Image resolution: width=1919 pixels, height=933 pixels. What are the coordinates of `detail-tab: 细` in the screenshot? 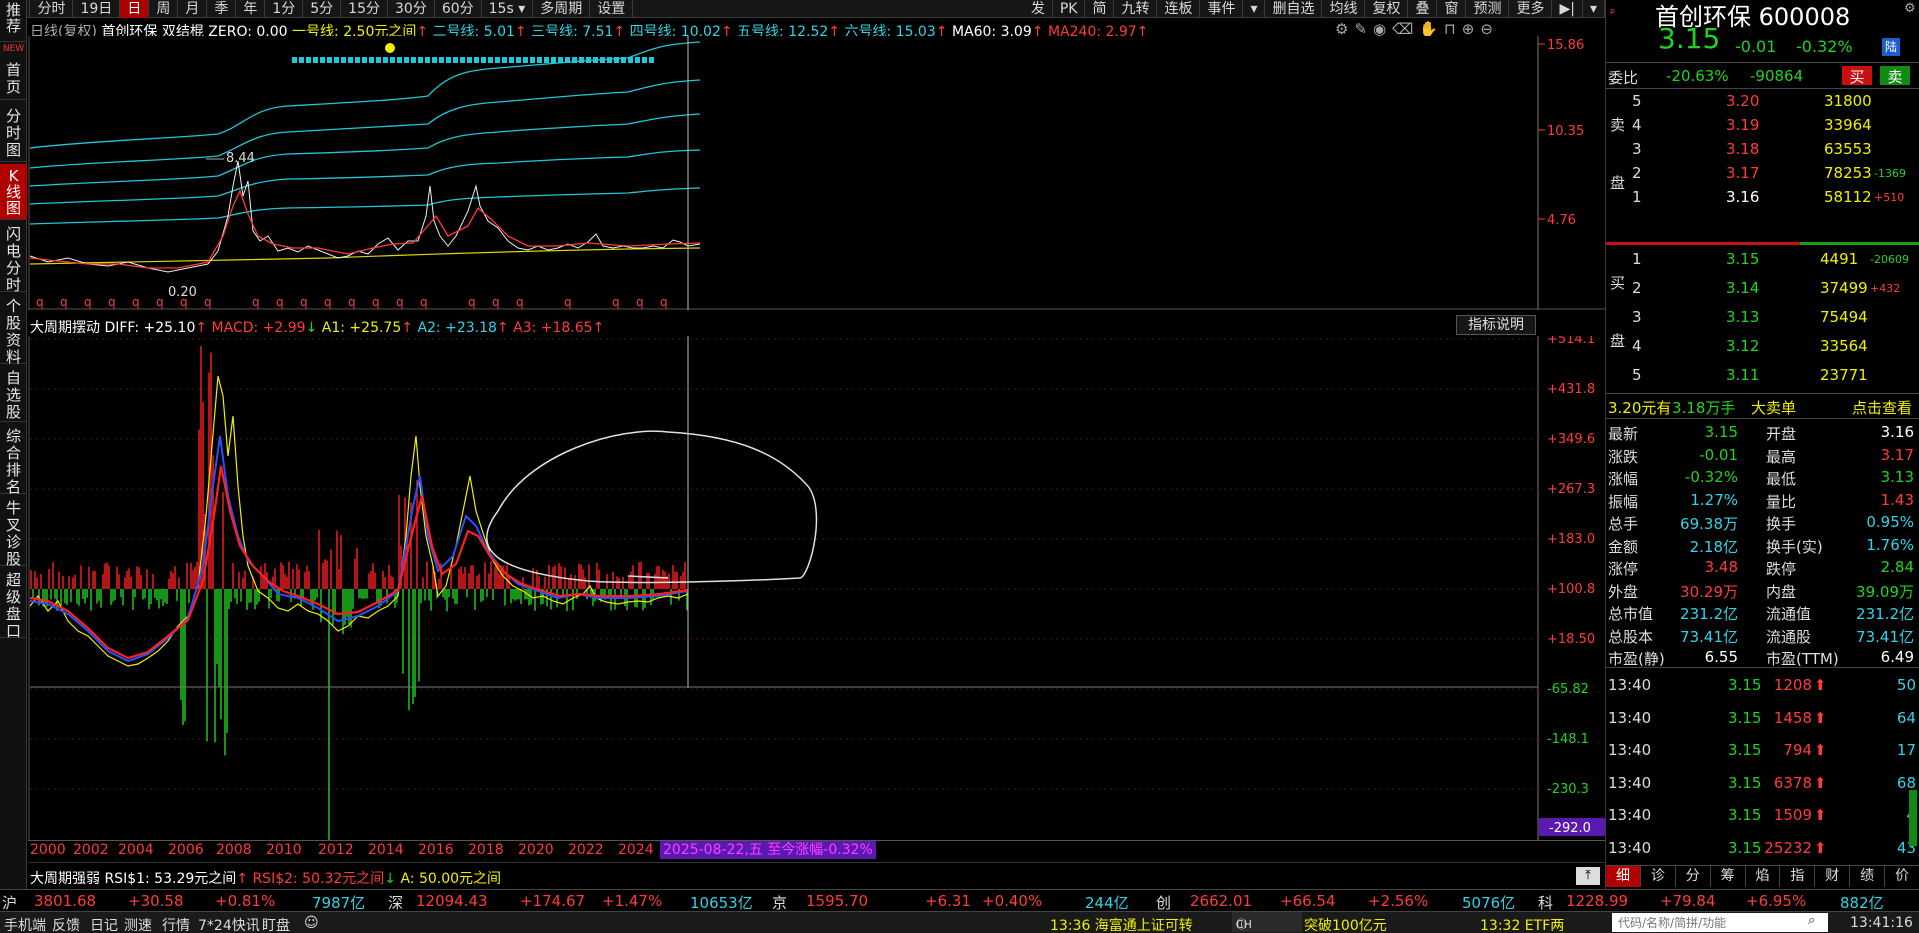 It's located at (1623, 876).